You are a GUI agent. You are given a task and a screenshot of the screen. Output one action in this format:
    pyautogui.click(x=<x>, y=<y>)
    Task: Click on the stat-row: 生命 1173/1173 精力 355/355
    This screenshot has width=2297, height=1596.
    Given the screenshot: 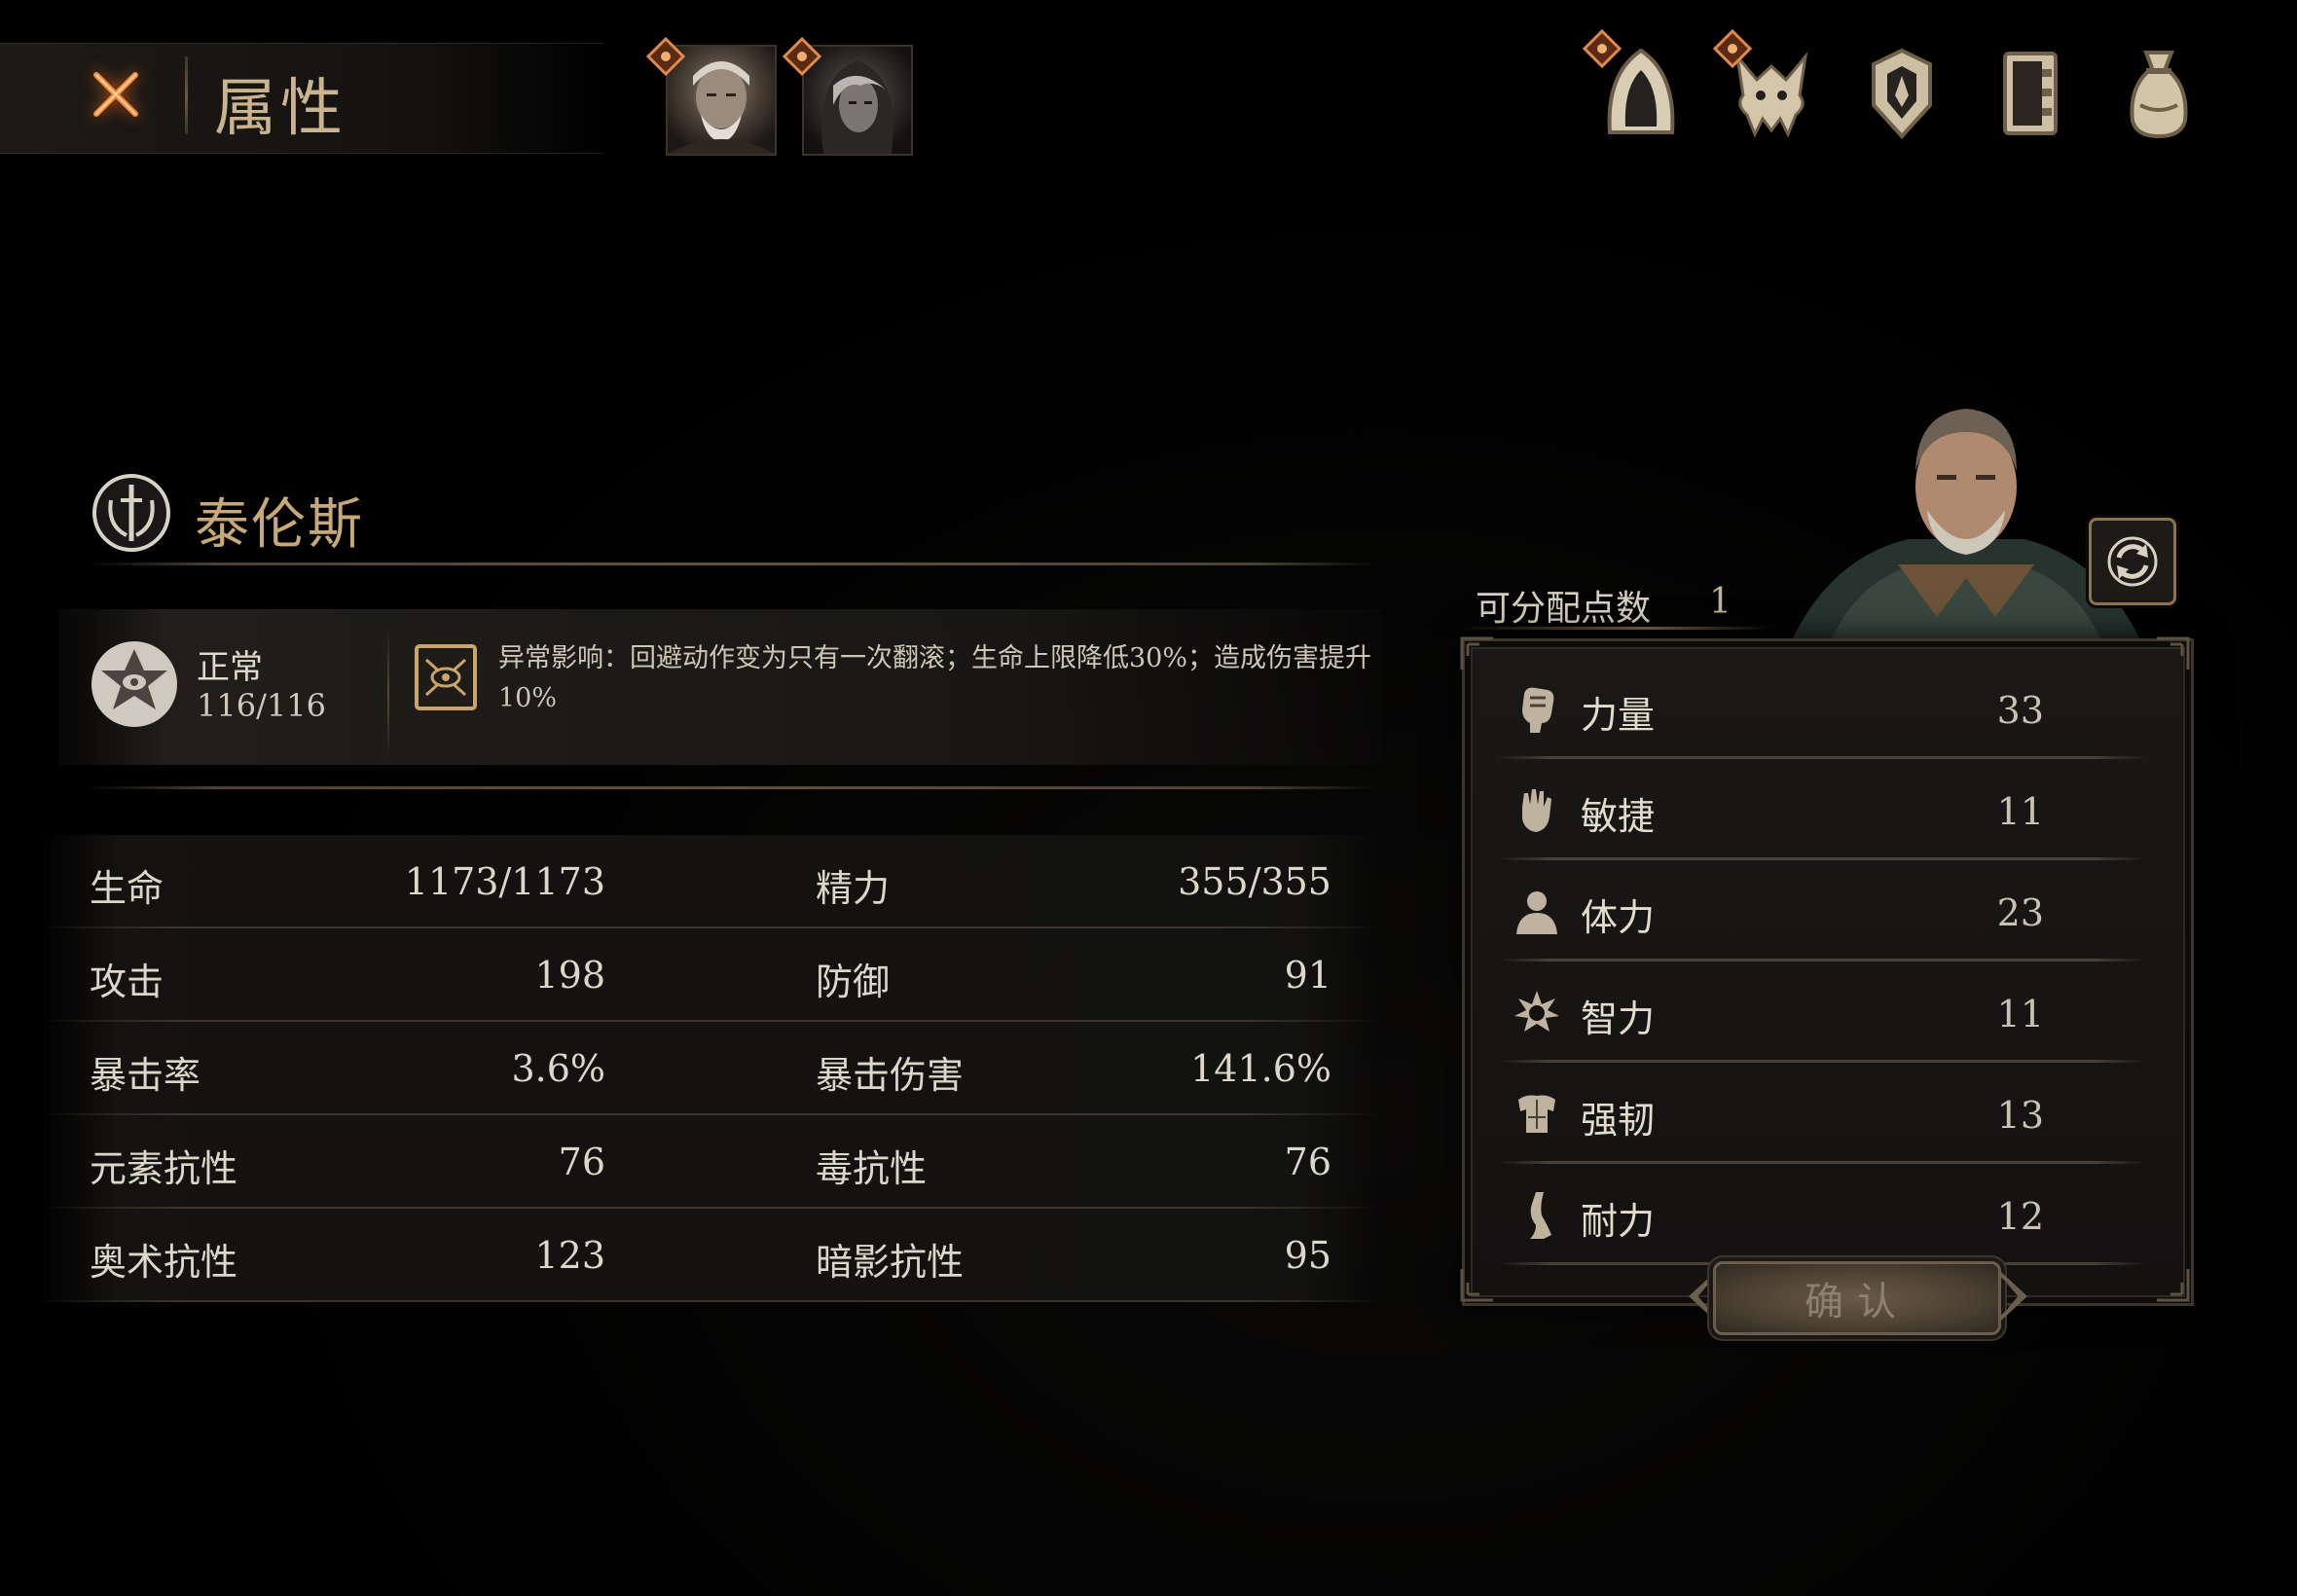 What is the action you would take?
    pyautogui.click(x=710, y=881)
    